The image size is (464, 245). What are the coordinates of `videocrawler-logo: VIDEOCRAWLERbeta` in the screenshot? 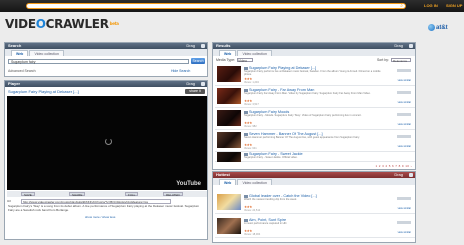 It's located at (62, 24).